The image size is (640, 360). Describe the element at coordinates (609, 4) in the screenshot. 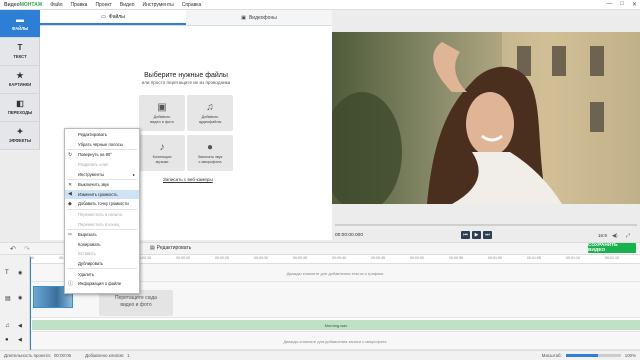

I see `minimize-icon: —` at that location.